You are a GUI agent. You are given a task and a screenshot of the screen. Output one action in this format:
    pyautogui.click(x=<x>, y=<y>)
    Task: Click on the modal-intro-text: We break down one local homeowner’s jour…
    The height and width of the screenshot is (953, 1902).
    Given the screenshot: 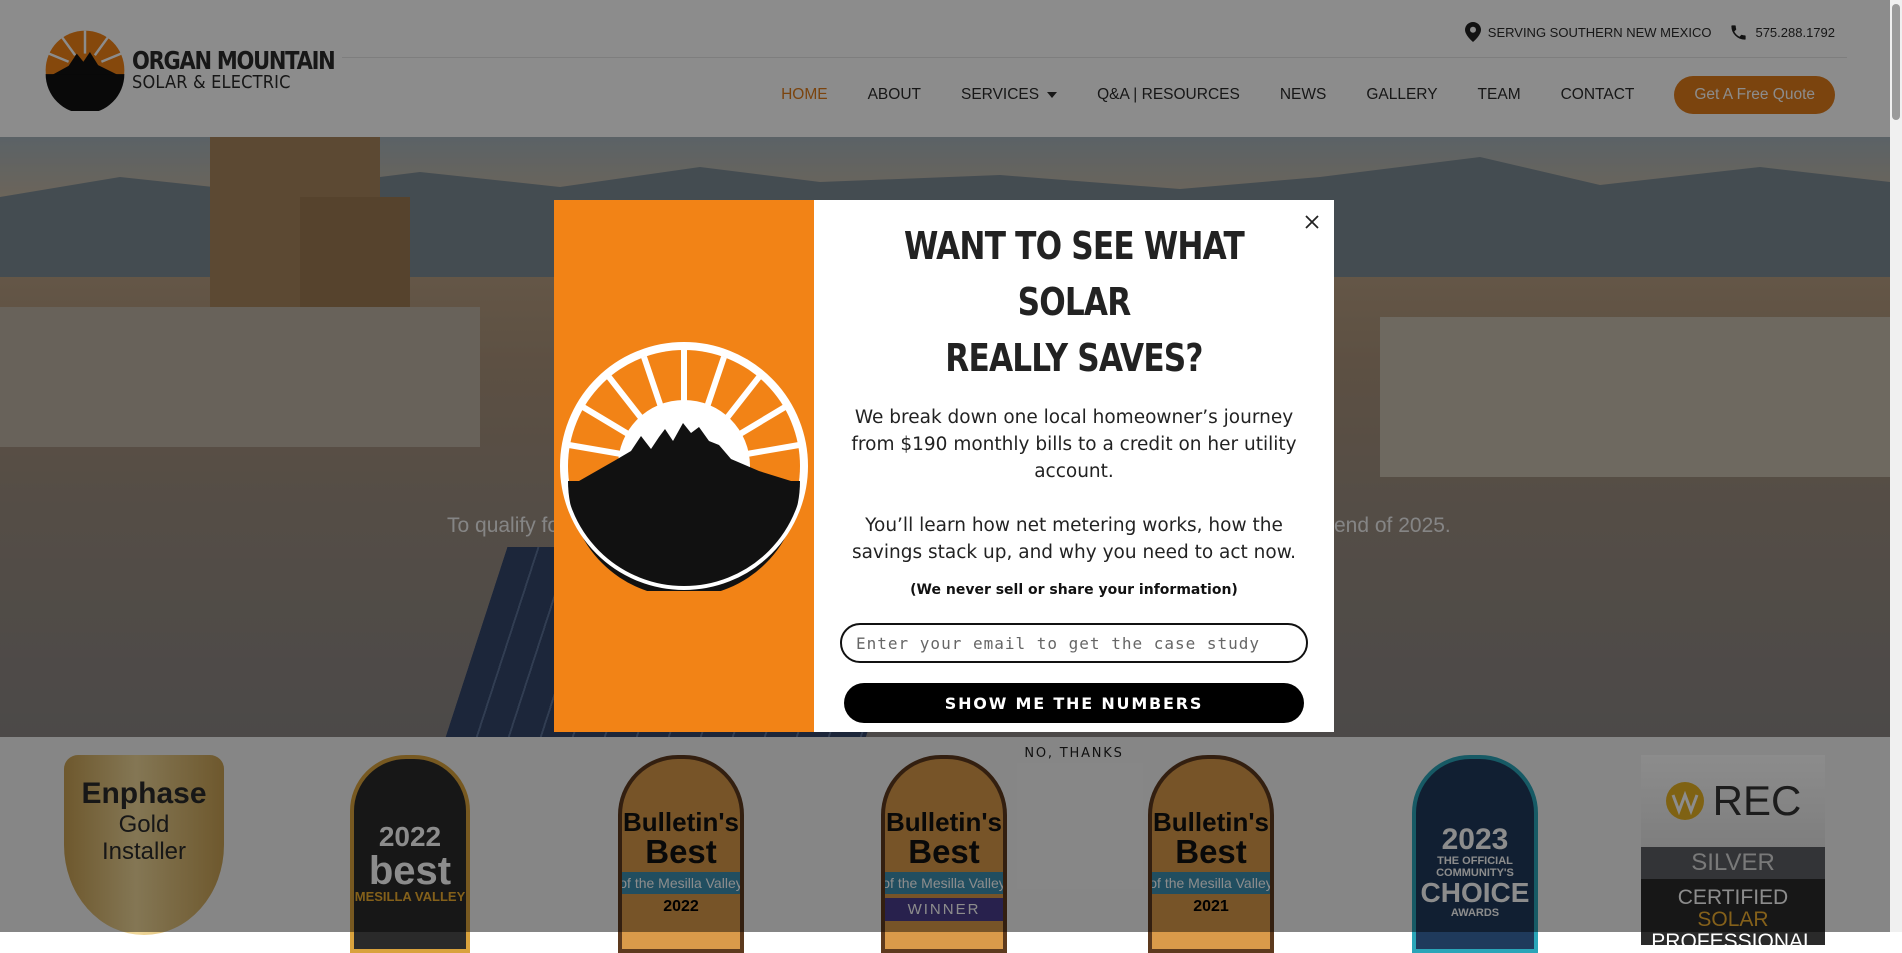 What is the action you would take?
    pyautogui.click(x=1074, y=444)
    